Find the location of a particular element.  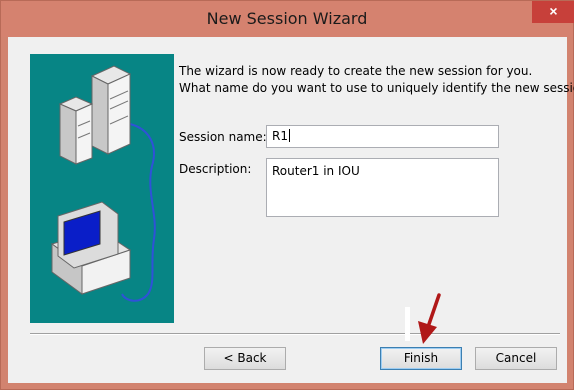

computer-icon is located at coordinates (91, 248).